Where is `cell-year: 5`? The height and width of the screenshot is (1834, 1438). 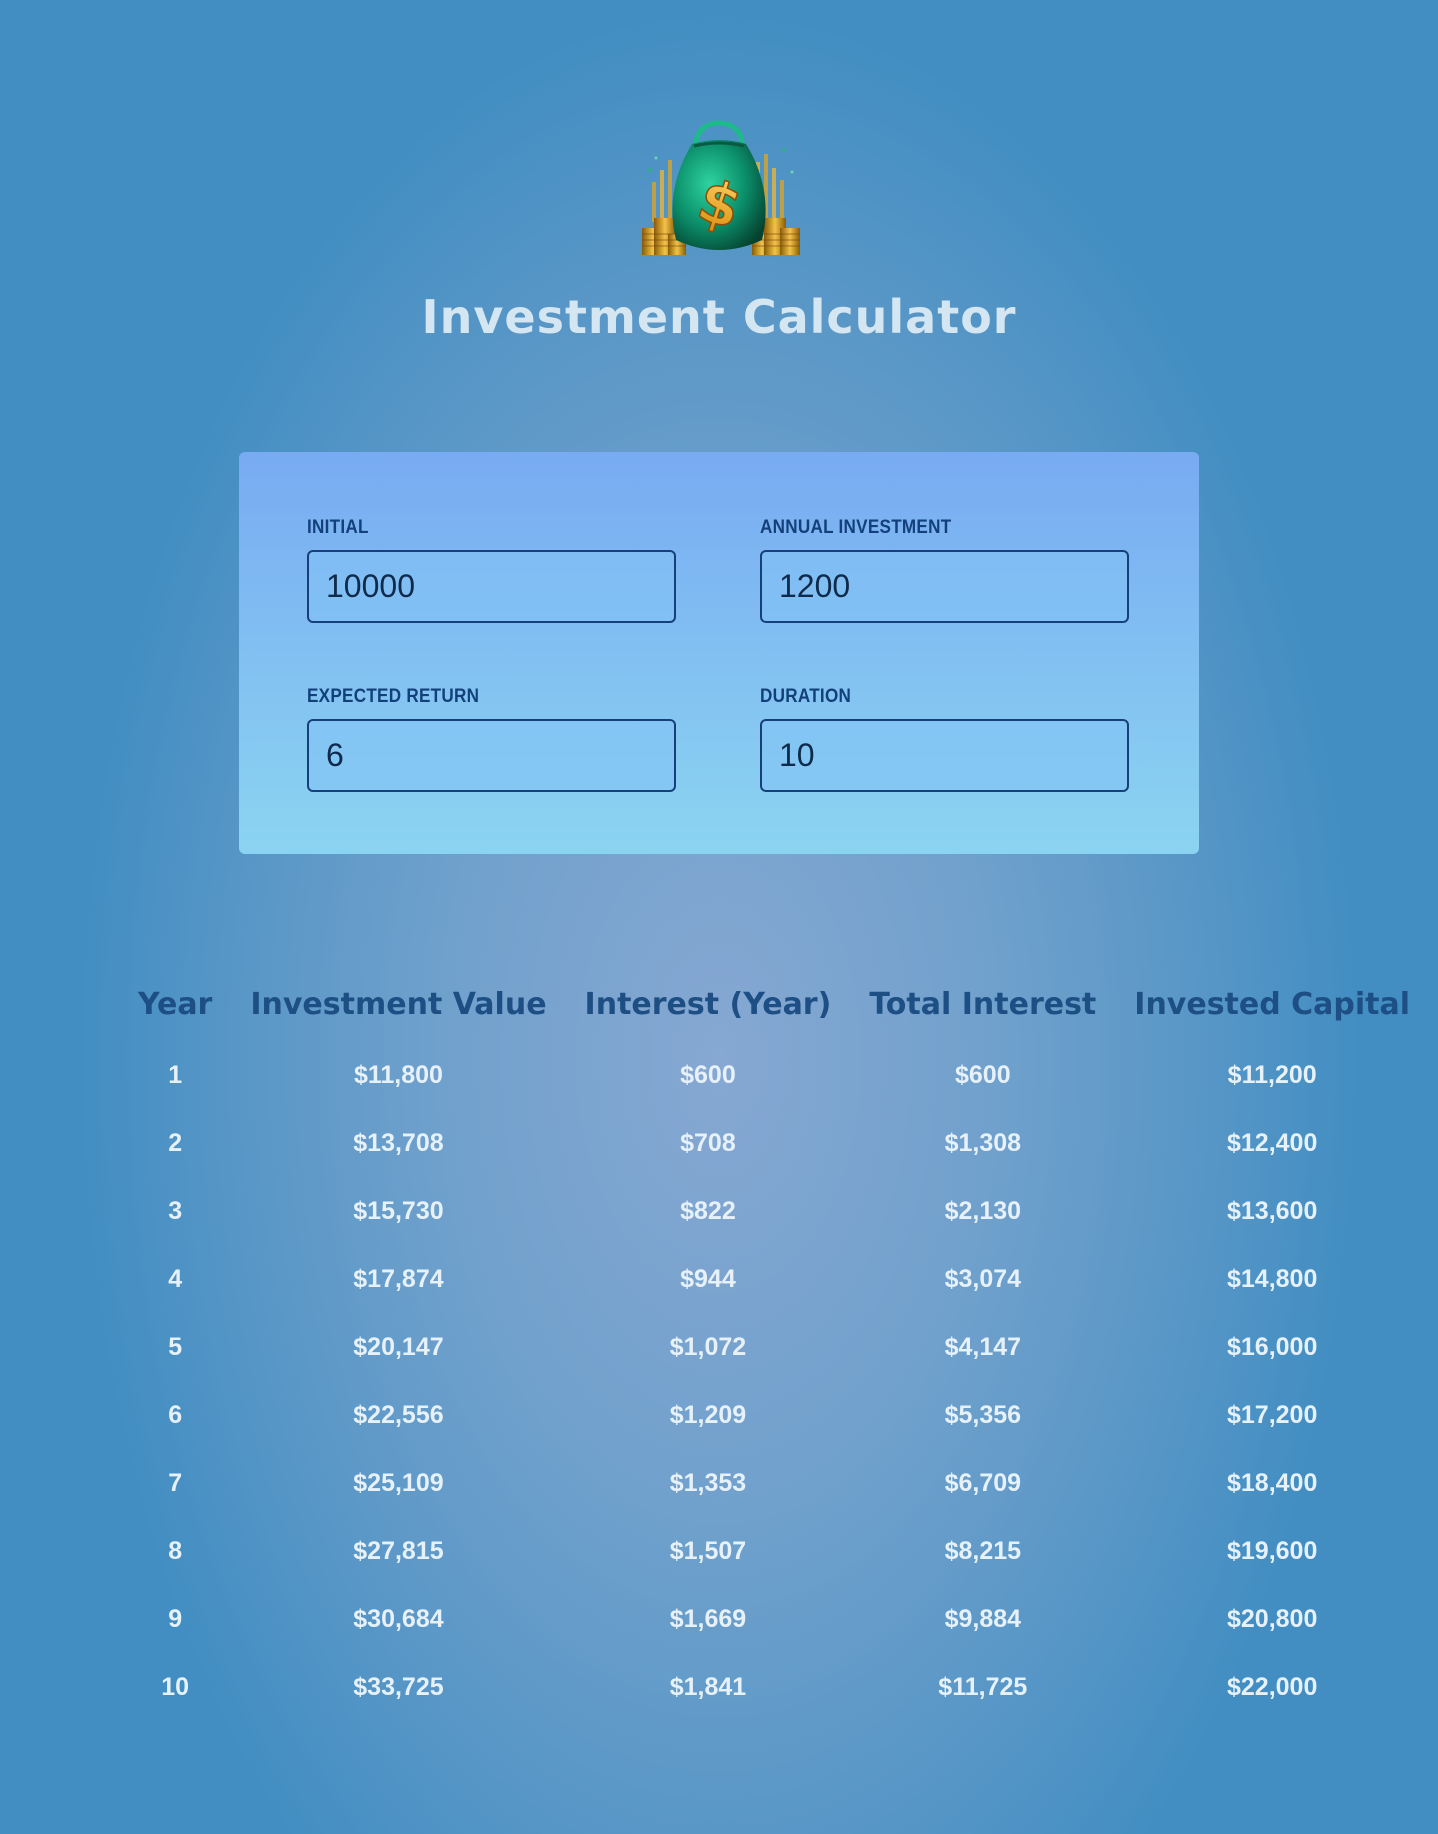 cell-year: 5 is located at coordinates (175, 1346).